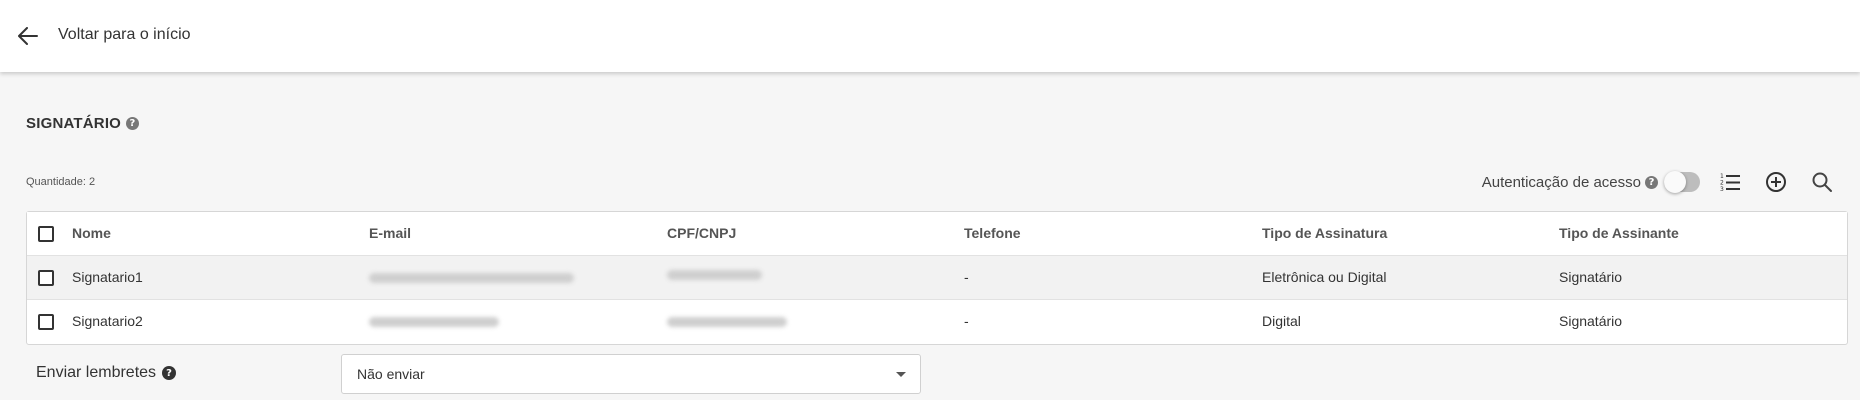 The height and width of the screenshot is (400, 1860). What do you see at coordinates (391, 374) in the screenshot?
I see `reminder-select-value: Não enviar` at bounding box center [391, 374].